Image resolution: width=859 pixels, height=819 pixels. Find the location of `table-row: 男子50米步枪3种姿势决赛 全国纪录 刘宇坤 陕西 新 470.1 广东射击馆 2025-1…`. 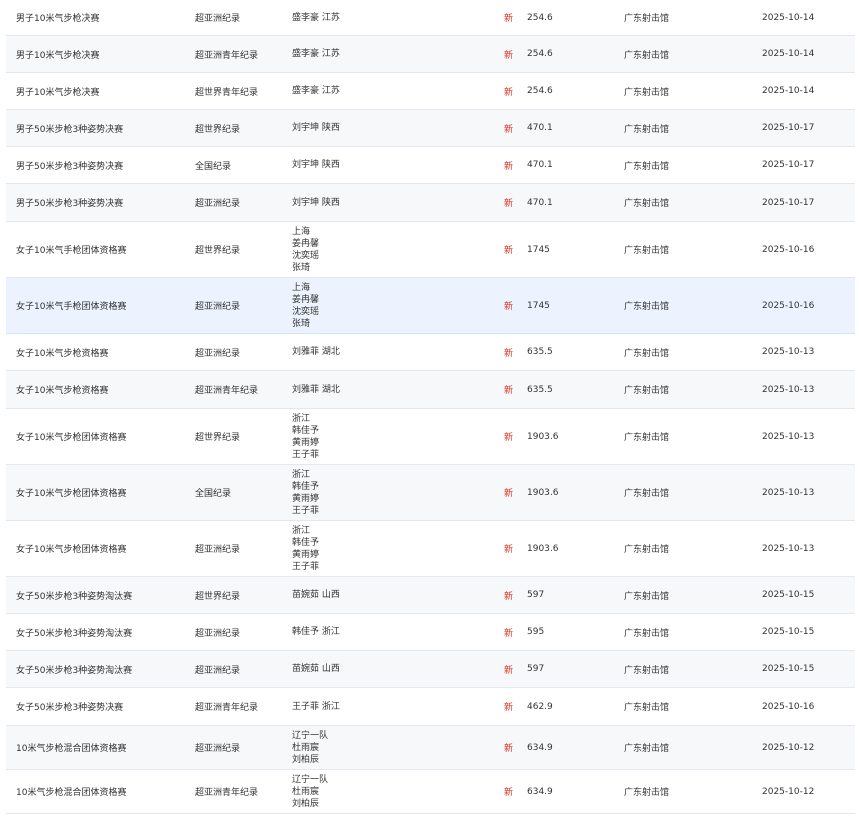

table-row: 男子50米步枪3种姿势决赛 全国纪录 刘宇坤 陕西 新 470.1 广东射击馆 2025-1… is located at coordinates (430, 165).